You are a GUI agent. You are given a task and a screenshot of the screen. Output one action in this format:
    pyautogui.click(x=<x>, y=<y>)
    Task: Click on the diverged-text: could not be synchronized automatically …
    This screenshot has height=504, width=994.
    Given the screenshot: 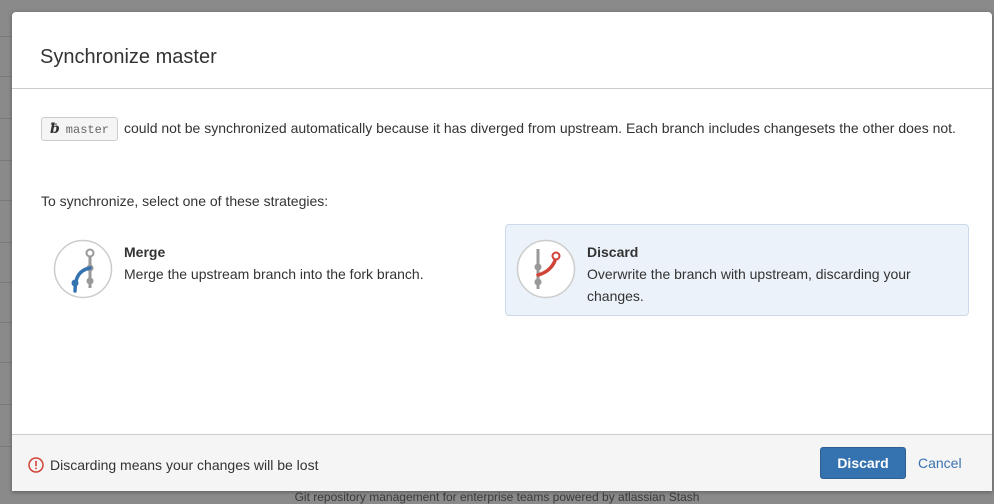 What is the action you would take?
    pyautogui.click(x=540, y=128)
    